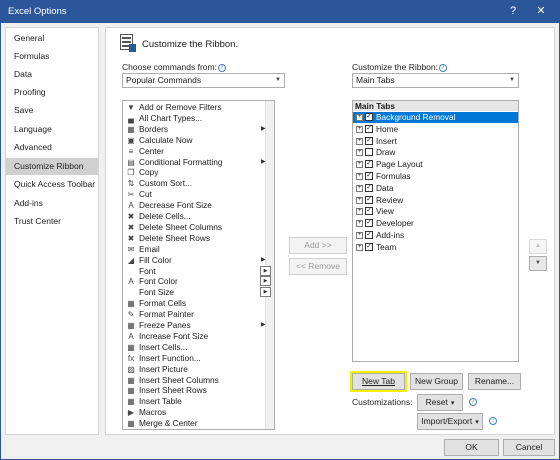 The image size is (560, 460). What do you see at coordinates (151, 150) in the screenshot?
I see `command-label: Center` at bounding box center [151, 150].